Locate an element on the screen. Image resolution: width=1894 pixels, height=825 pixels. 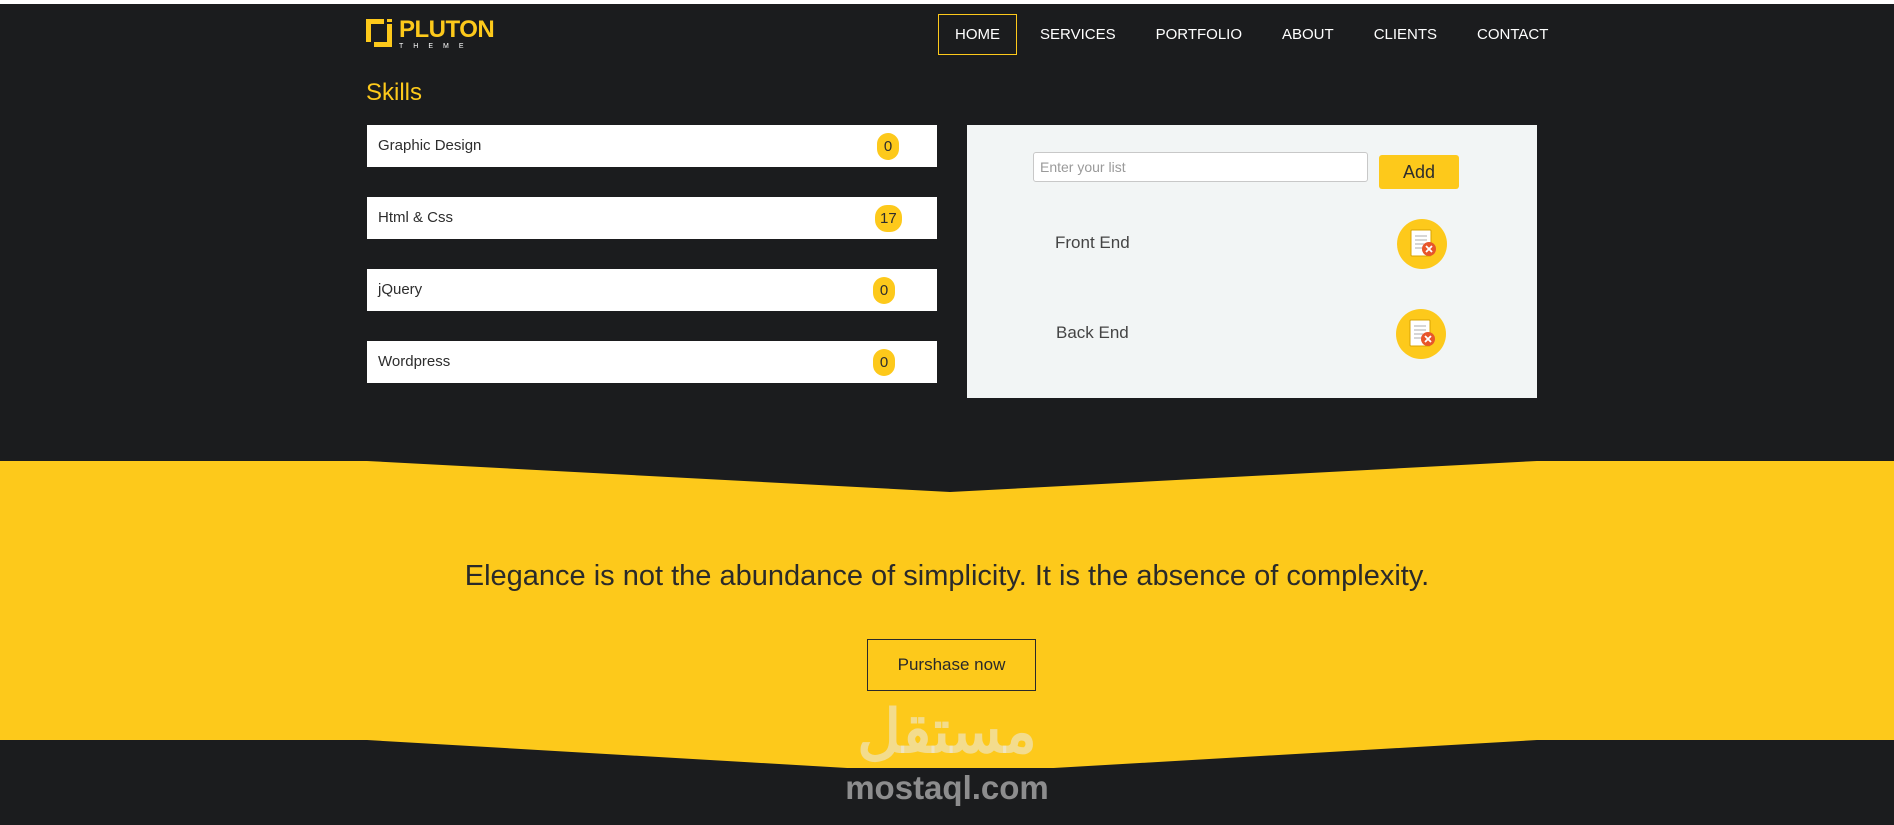
list-item-label: Front End is located at coordinates (1092, 242).